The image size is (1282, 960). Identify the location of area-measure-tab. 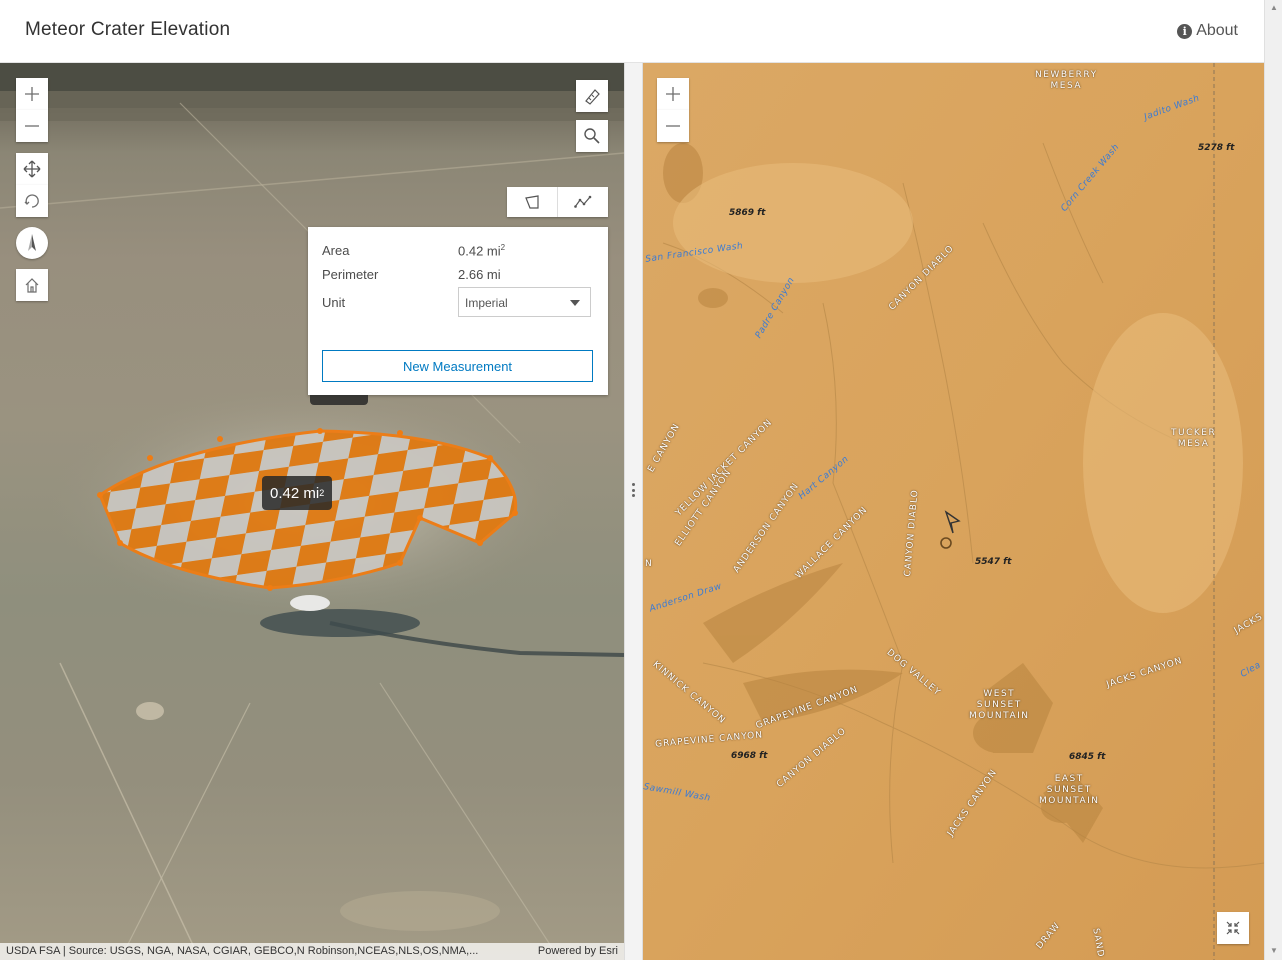
(532, 202).